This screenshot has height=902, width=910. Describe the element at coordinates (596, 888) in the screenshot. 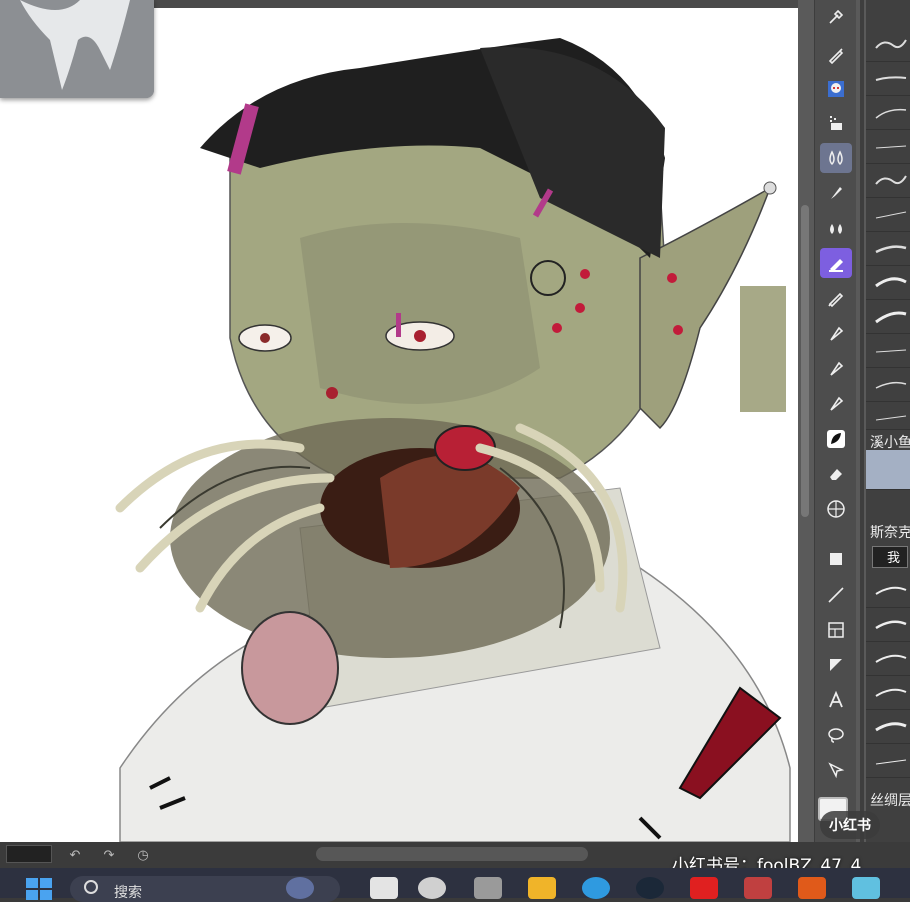

I see `browser-icon` at that location.